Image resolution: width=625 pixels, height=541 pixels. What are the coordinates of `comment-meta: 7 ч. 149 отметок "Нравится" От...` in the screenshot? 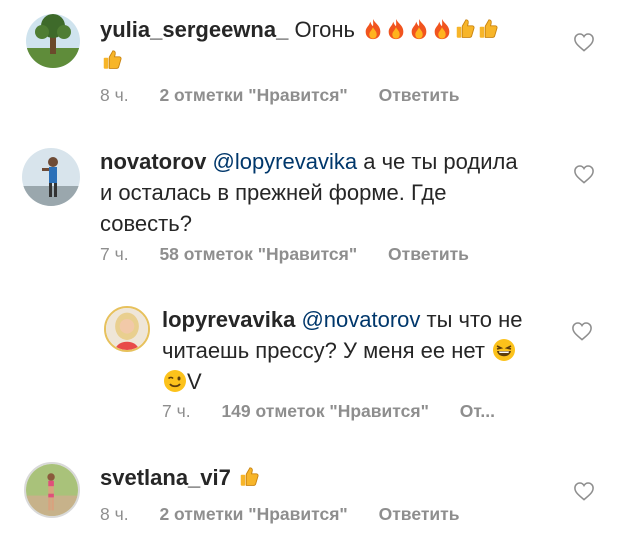 It's located at (341, 411).